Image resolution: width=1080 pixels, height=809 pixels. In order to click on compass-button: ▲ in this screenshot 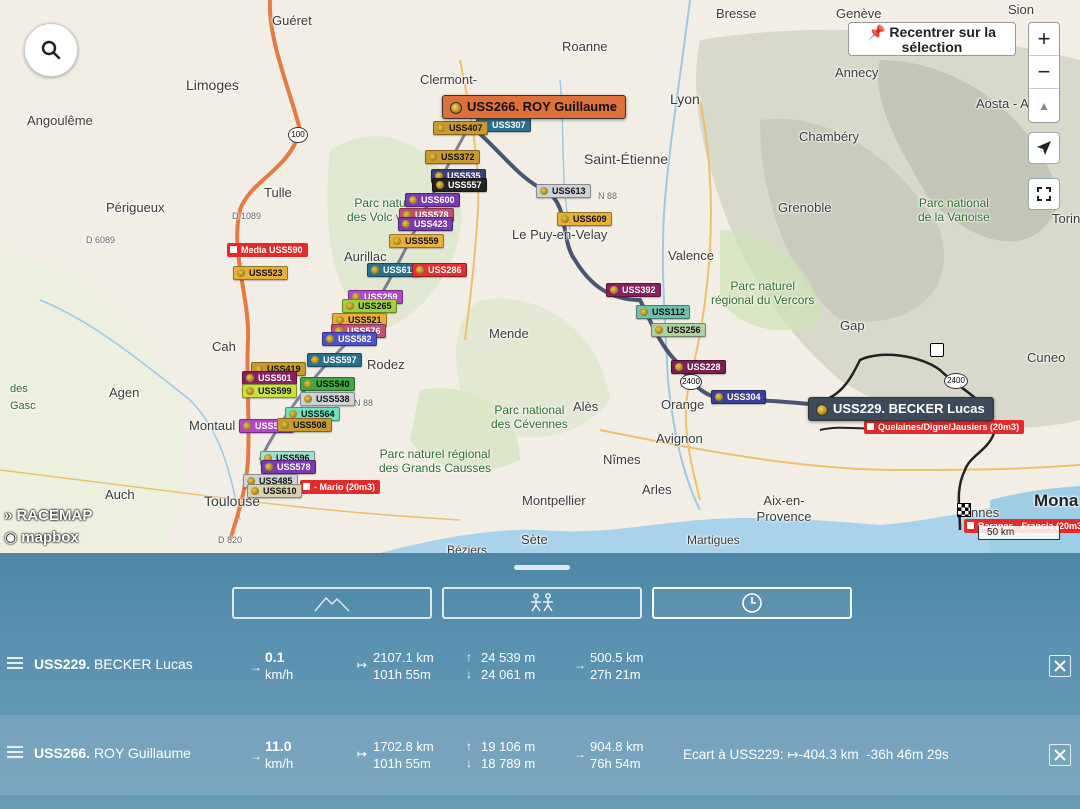, I will do `click(1044, 105)`.